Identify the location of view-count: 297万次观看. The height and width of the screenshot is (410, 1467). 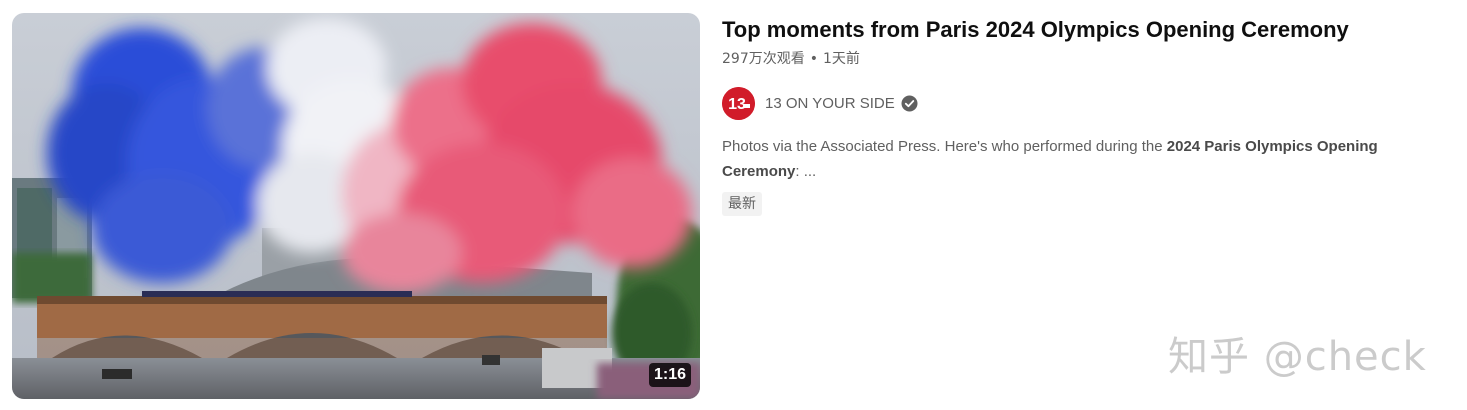
(763, 59).